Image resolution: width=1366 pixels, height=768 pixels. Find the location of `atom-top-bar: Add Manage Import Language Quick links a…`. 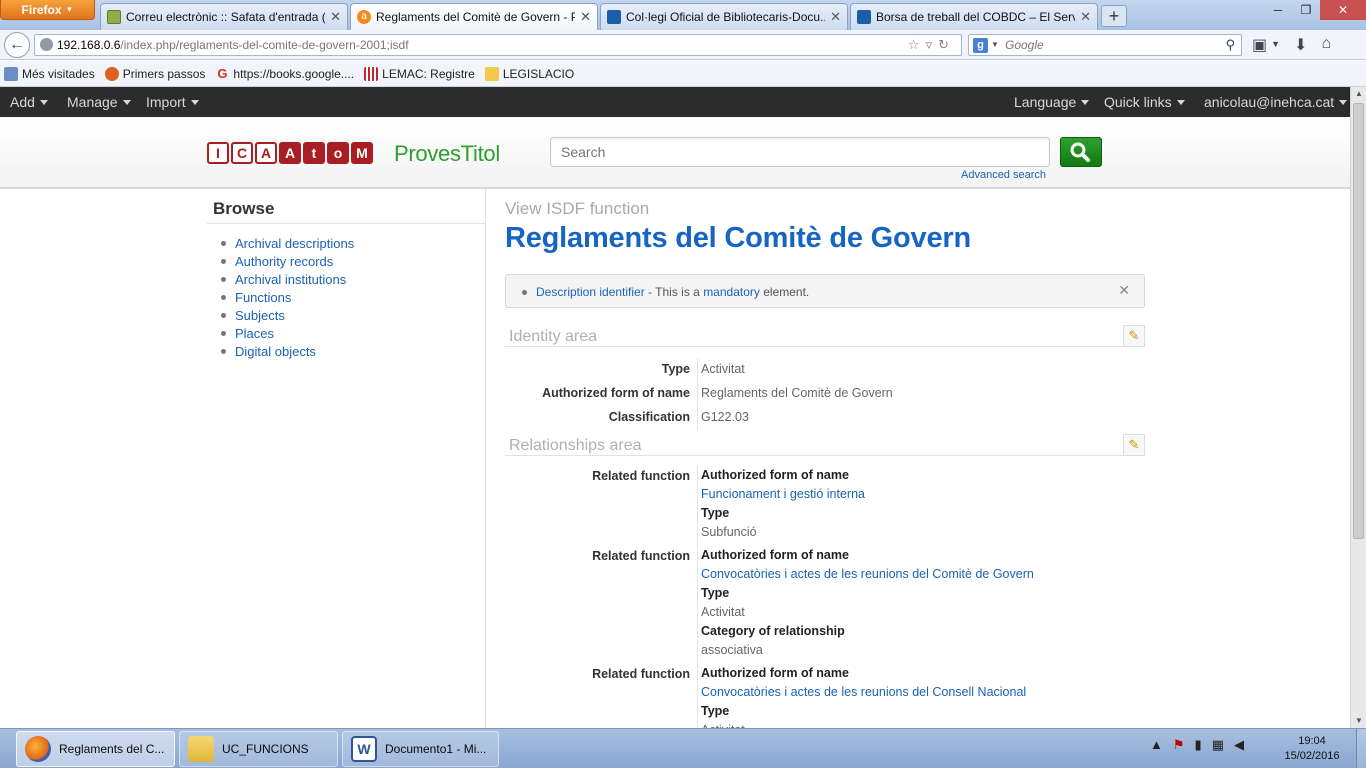

atom-top-bar: Add Manage Import Language Quick links a… is located at coordinates (675, 102).